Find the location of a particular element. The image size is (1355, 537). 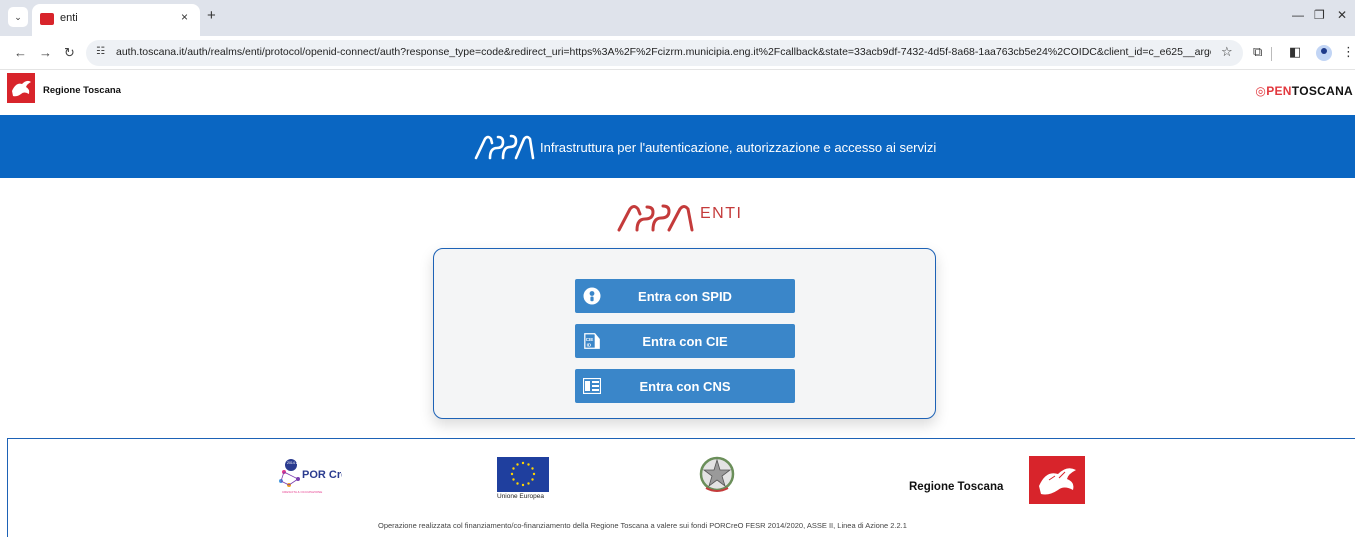

side-panel-icon: ◧ is located at coordinates (1295, 52).